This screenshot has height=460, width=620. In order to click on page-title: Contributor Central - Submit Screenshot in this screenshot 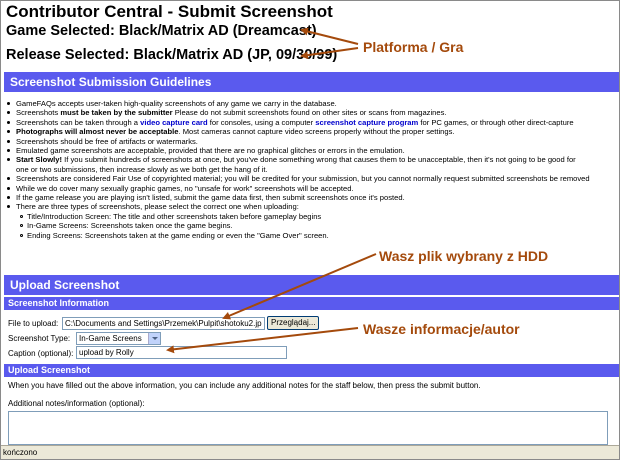, I will do `click(169, 11)`.